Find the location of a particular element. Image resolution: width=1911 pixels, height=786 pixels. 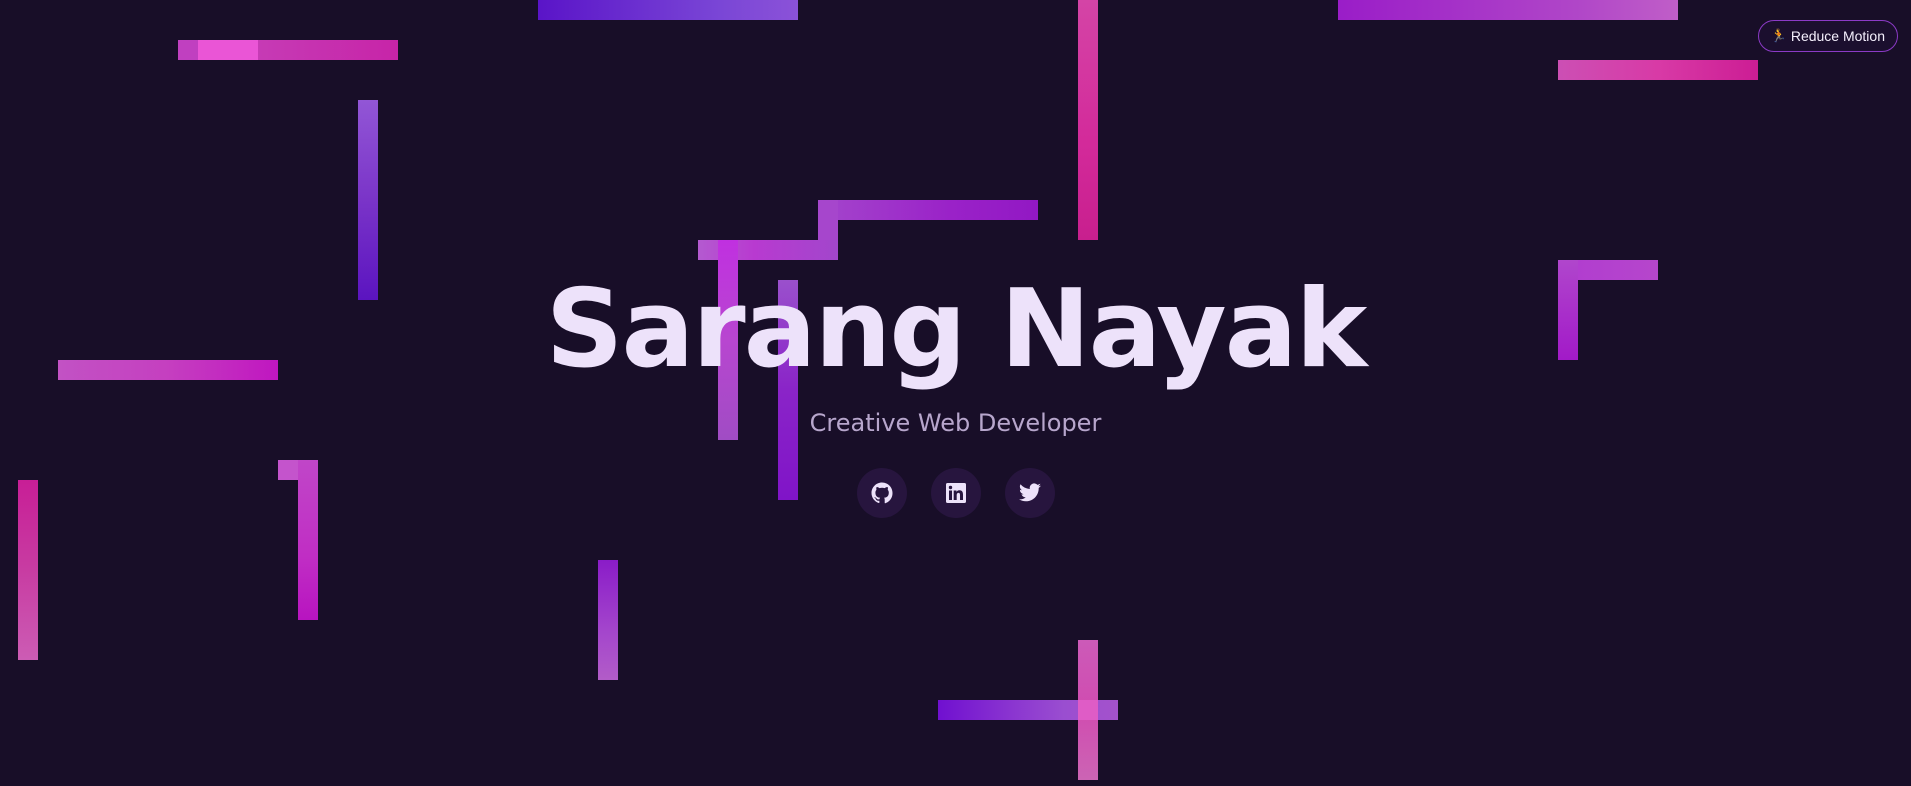

hero-name: Sarang Nayak is located at coordinates (956, 329).